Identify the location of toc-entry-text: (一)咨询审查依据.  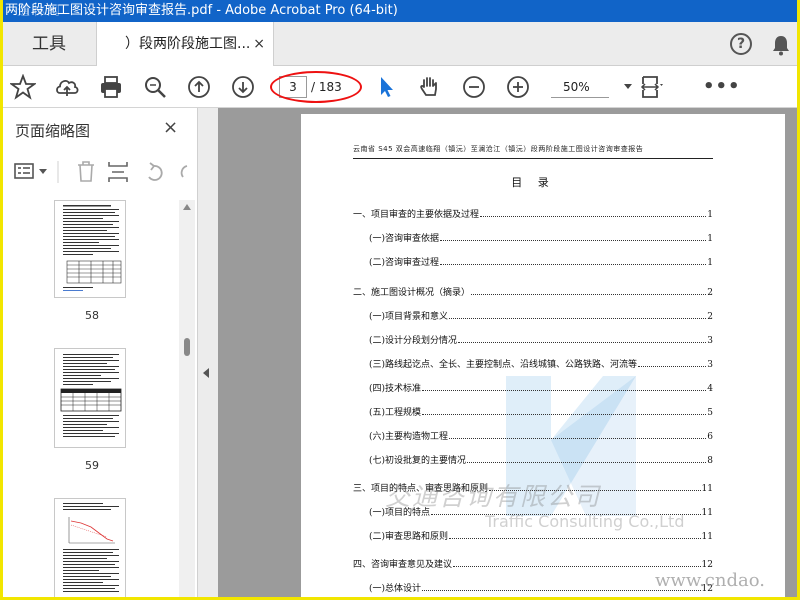
(404, 239).